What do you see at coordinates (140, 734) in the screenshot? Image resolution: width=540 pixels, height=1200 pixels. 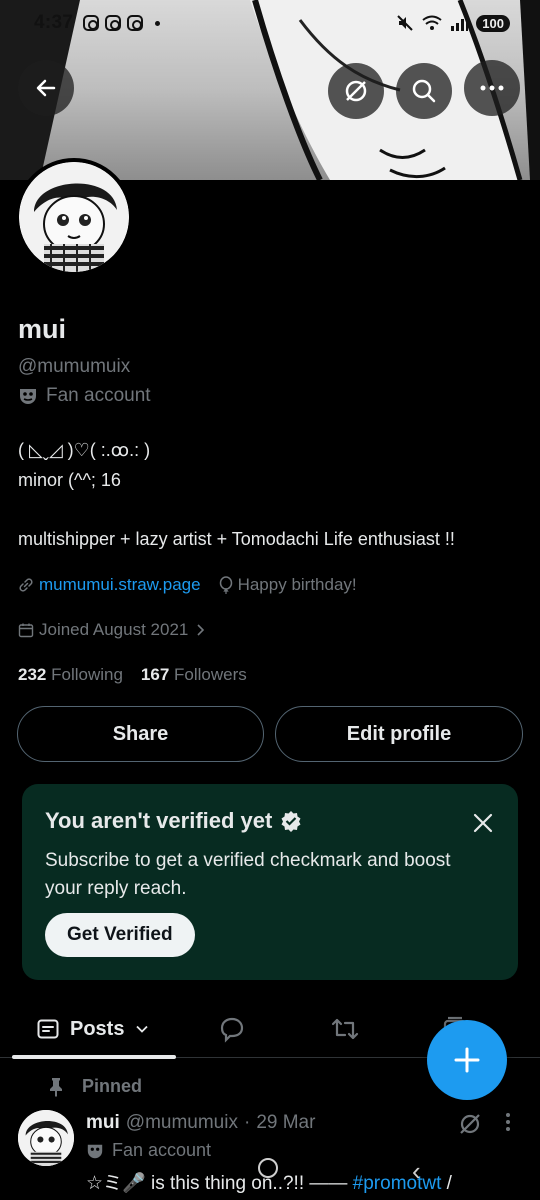 I see `share-button: Share` at bounding box center [140, 734].